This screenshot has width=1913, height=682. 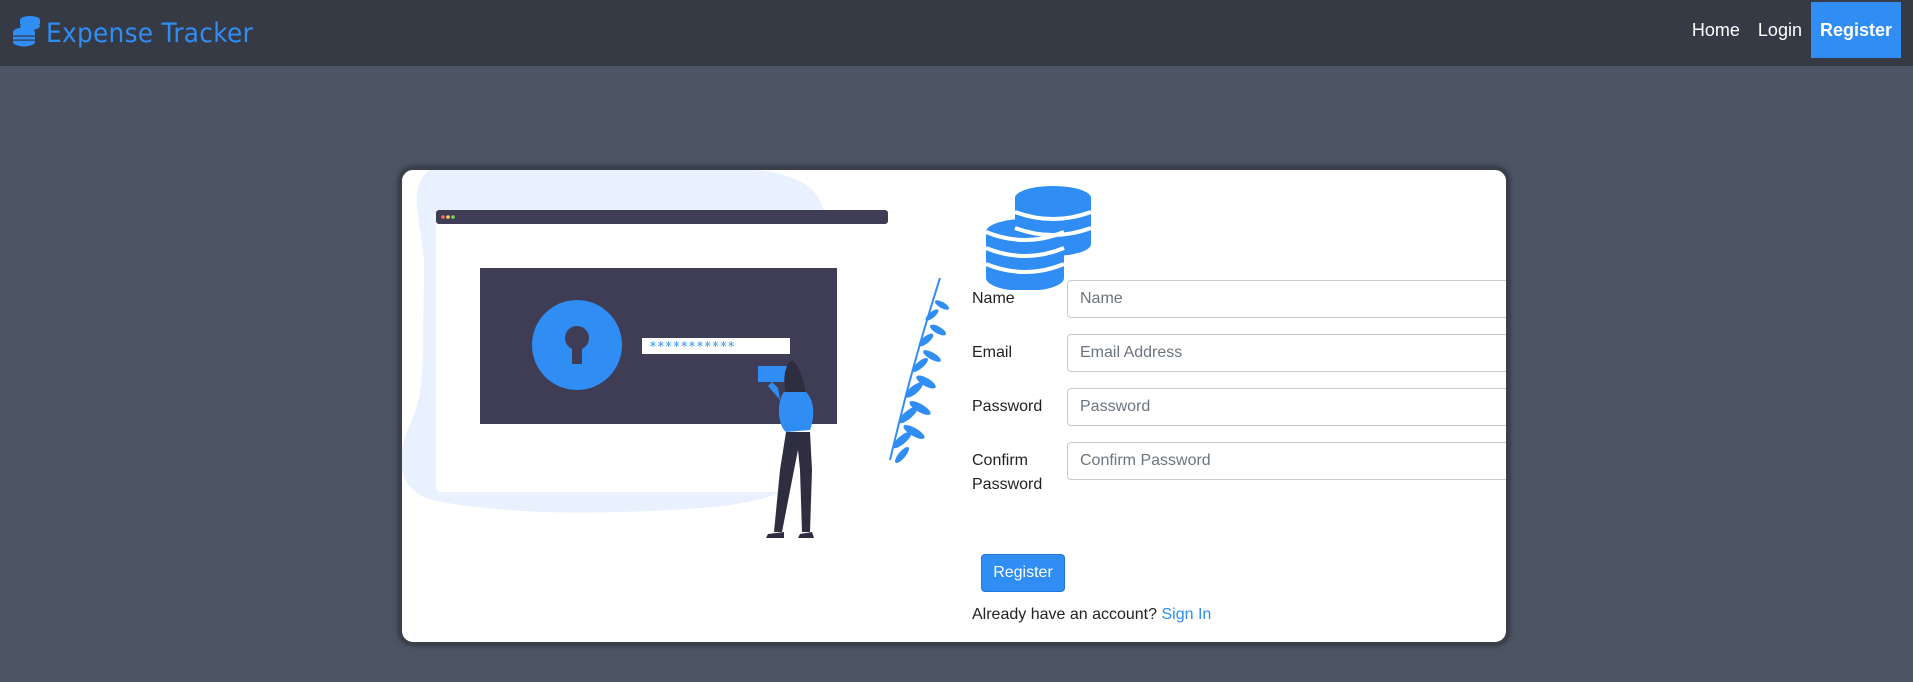 What do you see at coordinates (150, 33) in the screenshot?
I see `brand-name: Expense Tracker` at bounding box center [150, 33].